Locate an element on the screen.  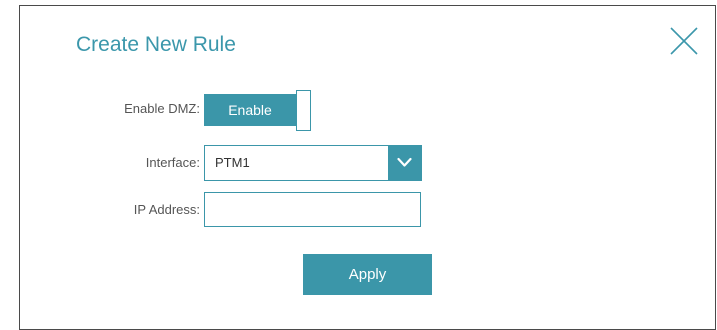
interface-label: Interface: is located at coordinates (172, 162).